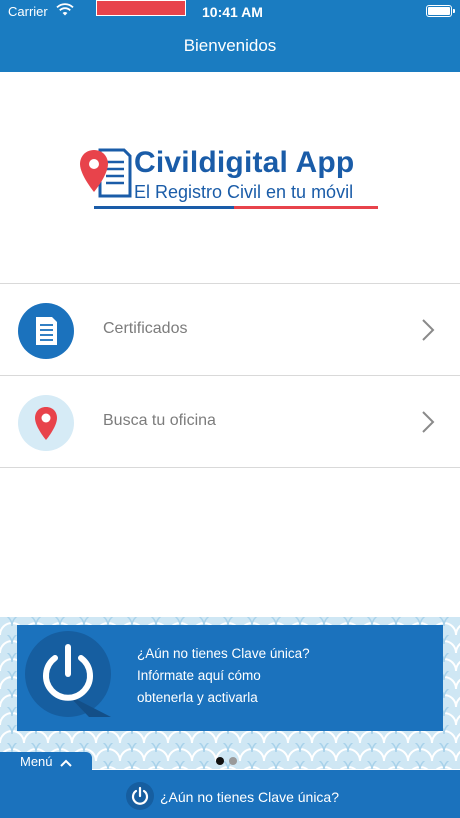  I want to click on clave-unica-link: ¿Aún no tienes Clave única?, so click(249, 797).